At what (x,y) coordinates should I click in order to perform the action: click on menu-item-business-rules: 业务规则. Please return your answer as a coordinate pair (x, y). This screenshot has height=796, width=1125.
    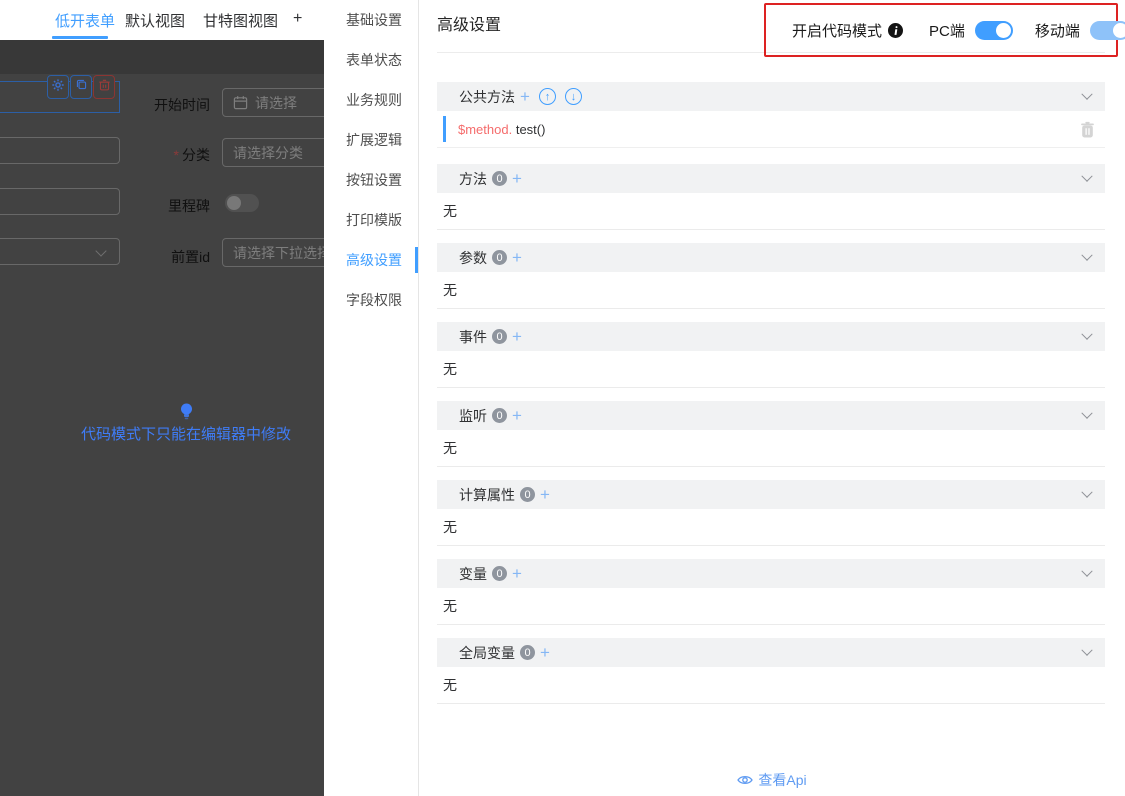
    Looking at the image, I should click on (371, 100).